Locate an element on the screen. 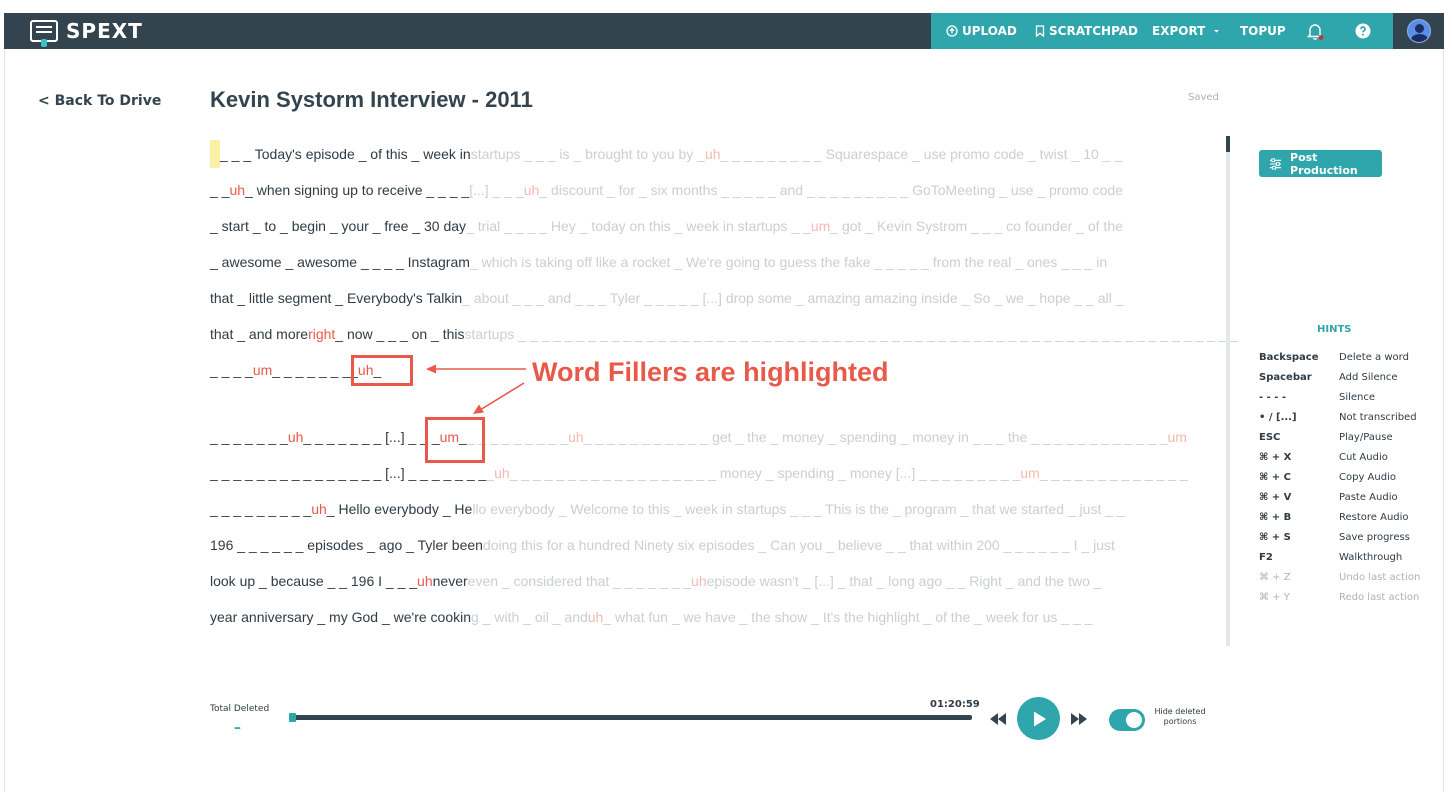 The height and width of the screenshot is (795, 1452). fast-forward-icon is located at coordinates (1079, 719).